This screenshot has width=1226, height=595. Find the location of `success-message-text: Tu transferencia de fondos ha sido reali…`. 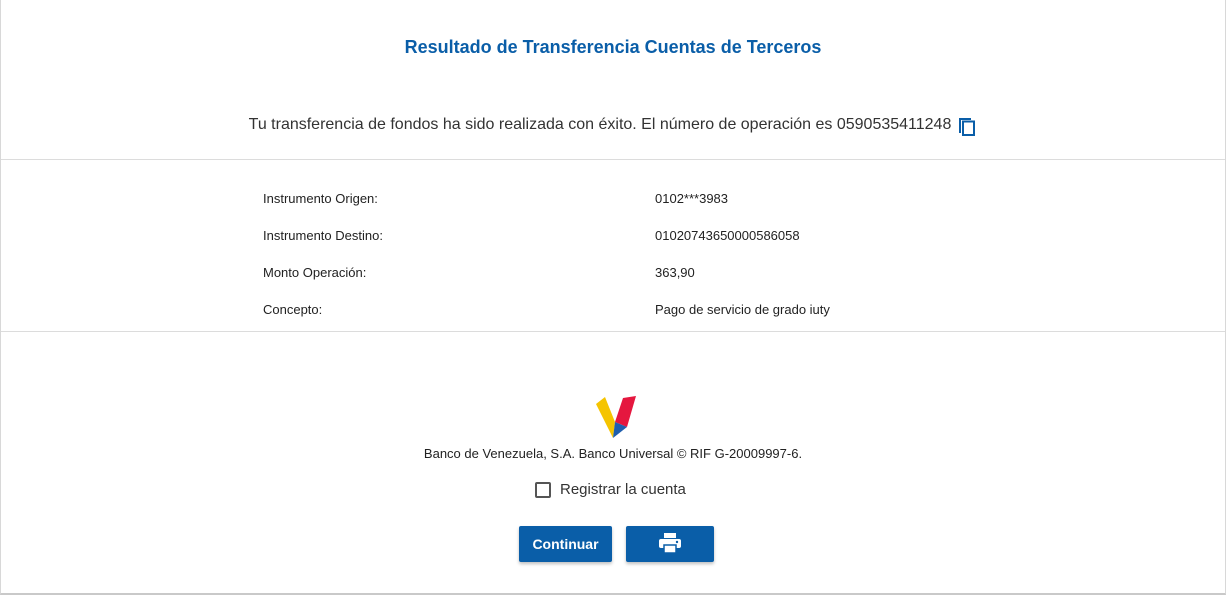

success-message-text: Tu transferencia de fondos ha sido reali… is located at coordinates (600, 124).